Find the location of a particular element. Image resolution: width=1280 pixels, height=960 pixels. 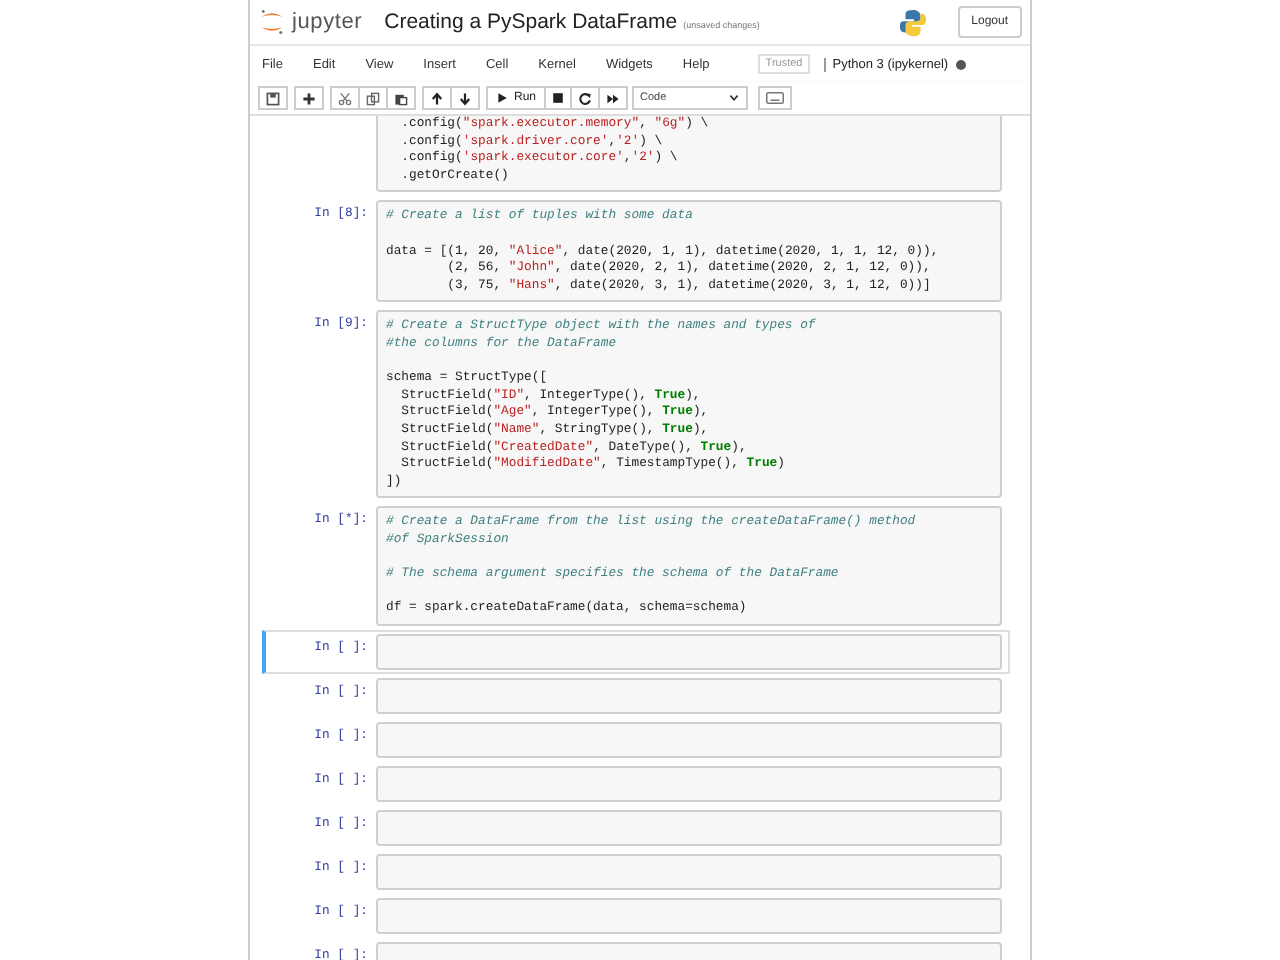

add-cell-button is located at coordinates (309, 98).